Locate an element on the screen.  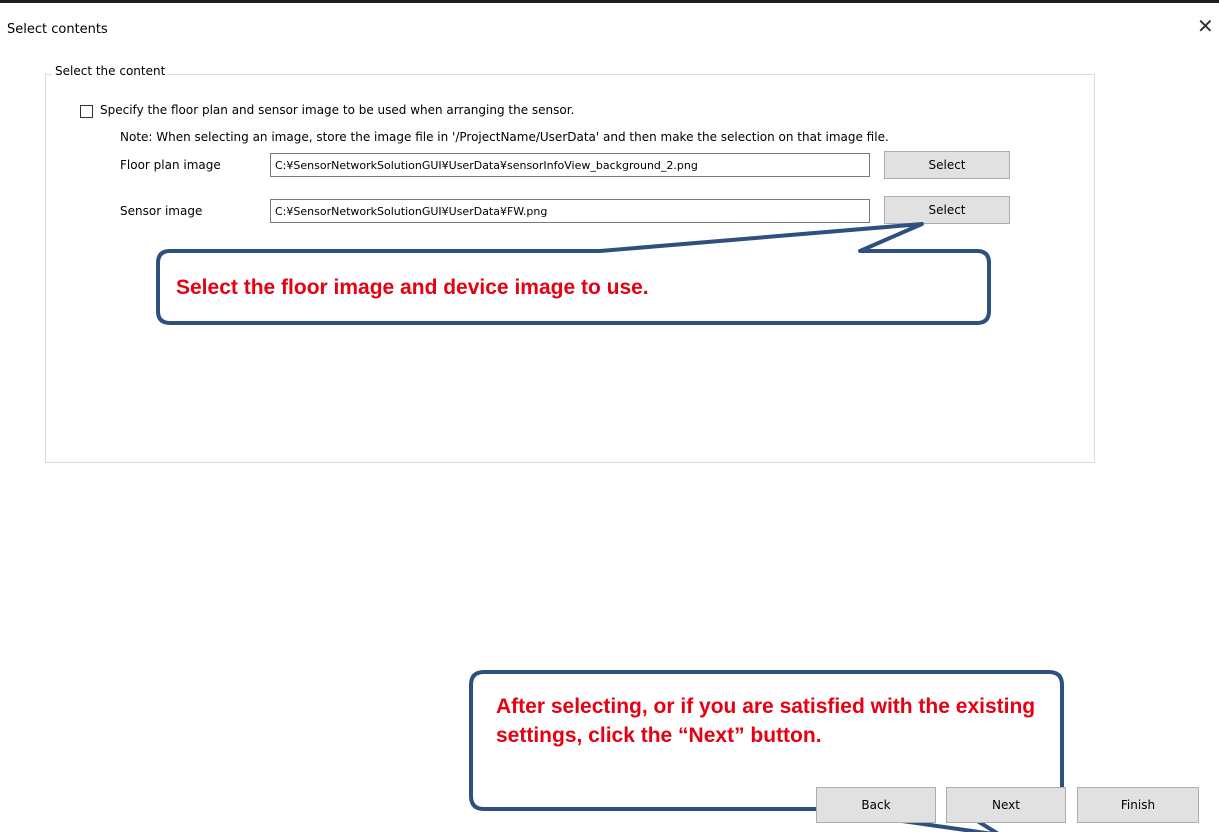
back-button: Back is located at coordinates (876, 805).